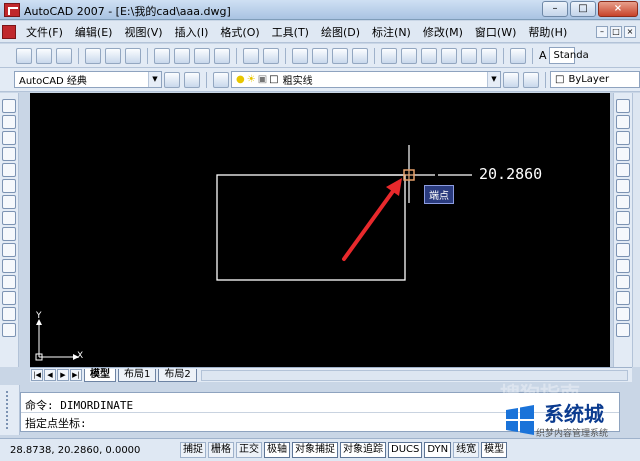 Image resolution: width=640 pixels, height=461 pixels. I want to click on menu-format: 格式(O), so click(239, 32).